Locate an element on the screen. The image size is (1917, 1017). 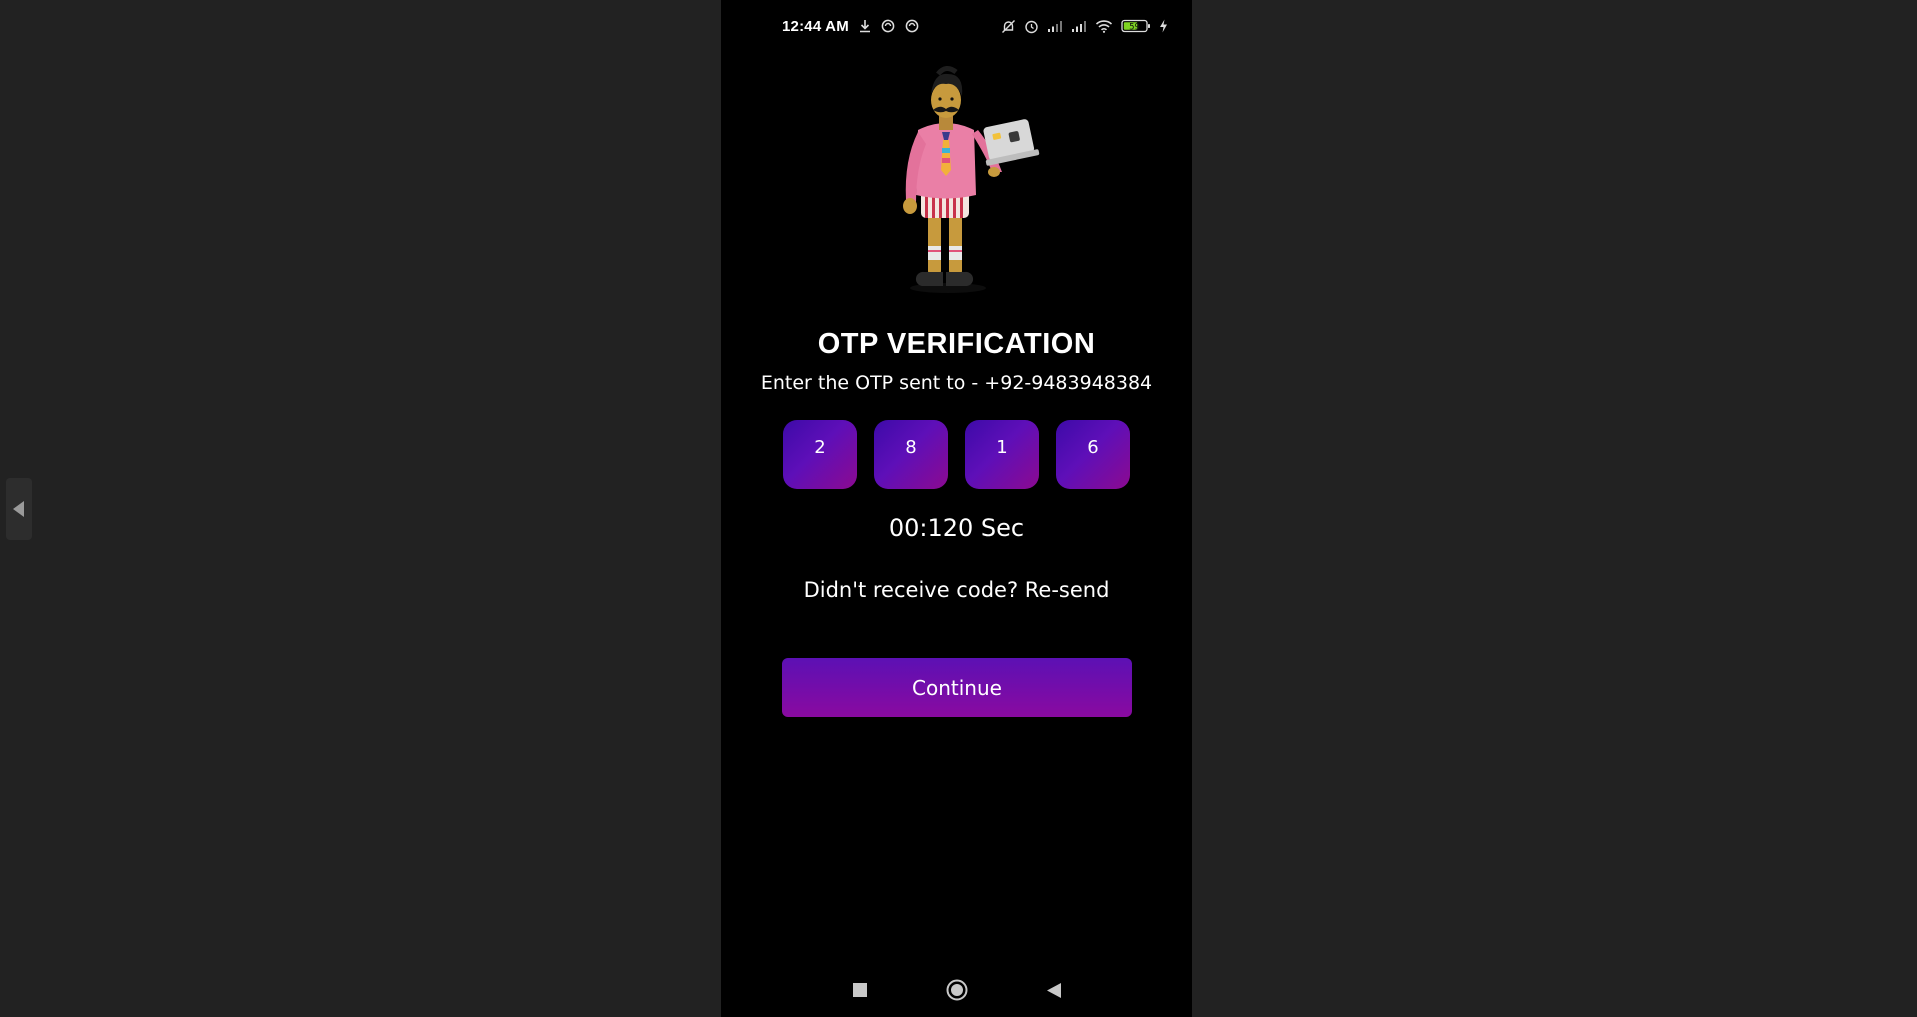
otp-digit-input: 2 is located at coordinates (820, 454).